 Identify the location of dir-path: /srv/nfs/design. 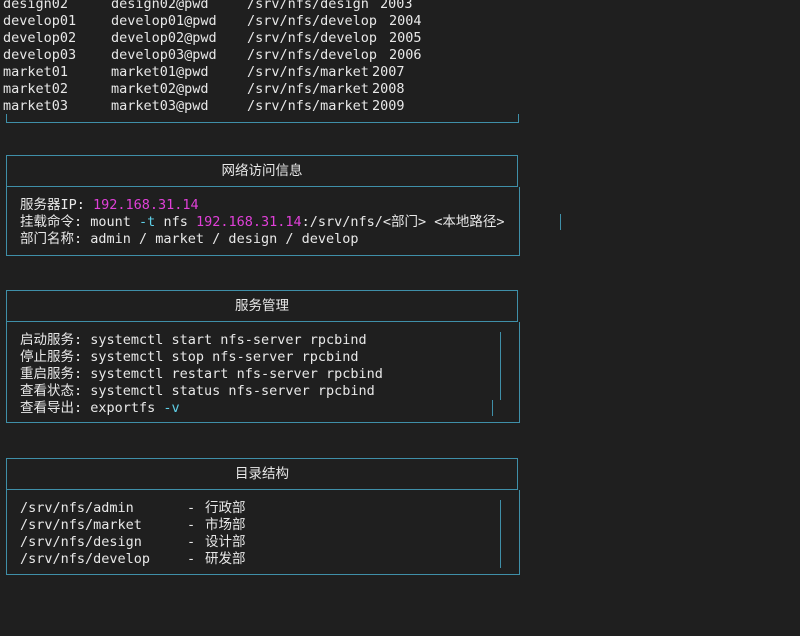
(81, 542).